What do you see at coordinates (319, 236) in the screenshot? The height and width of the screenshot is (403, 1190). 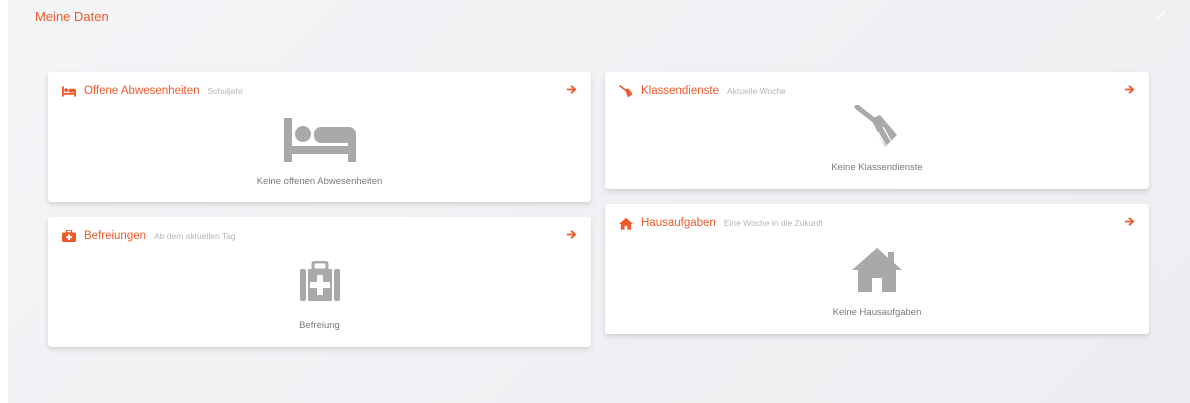 I see `exemptions-card-header: Befreiungen Ab dem aktuellen Tag` at bounding box center [319, 236].